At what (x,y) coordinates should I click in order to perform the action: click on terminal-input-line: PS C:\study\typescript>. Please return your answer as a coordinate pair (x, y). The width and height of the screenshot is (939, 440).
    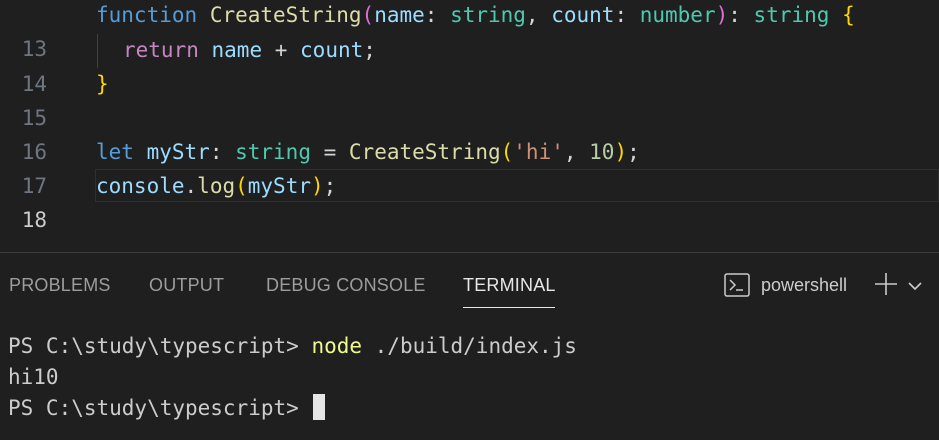
    Looking at the image, I should click on (167, 408).